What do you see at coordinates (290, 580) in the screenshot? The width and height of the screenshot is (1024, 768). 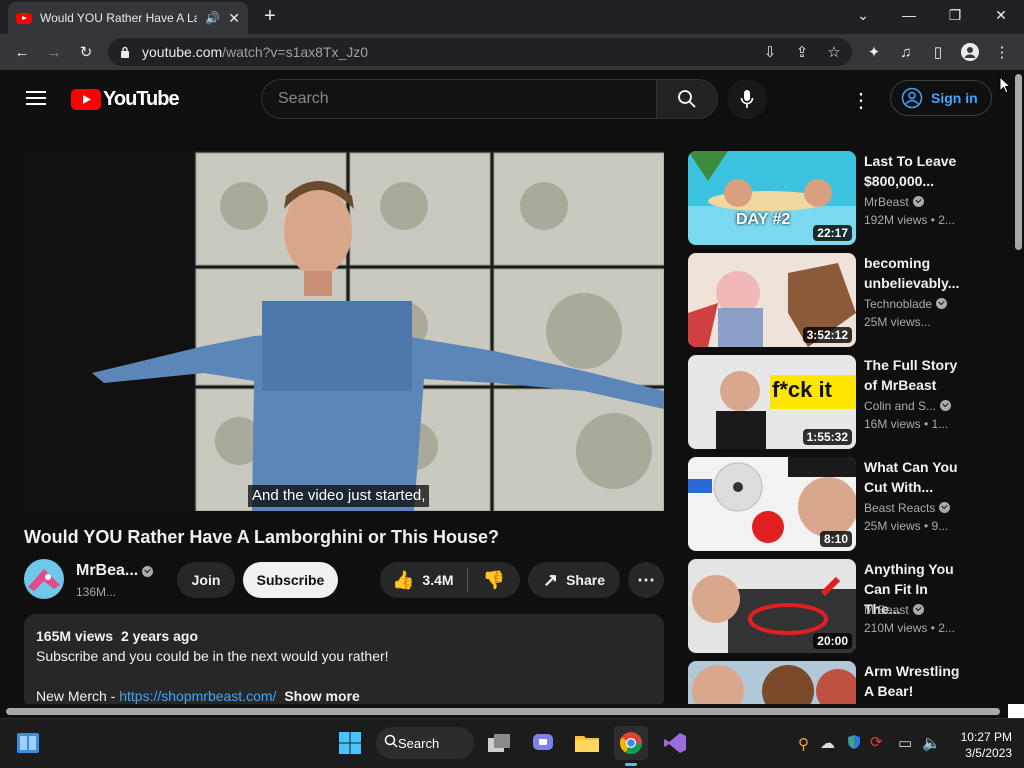 I see `subscribe-button: Subscribe` at bounding box center [290, 580].